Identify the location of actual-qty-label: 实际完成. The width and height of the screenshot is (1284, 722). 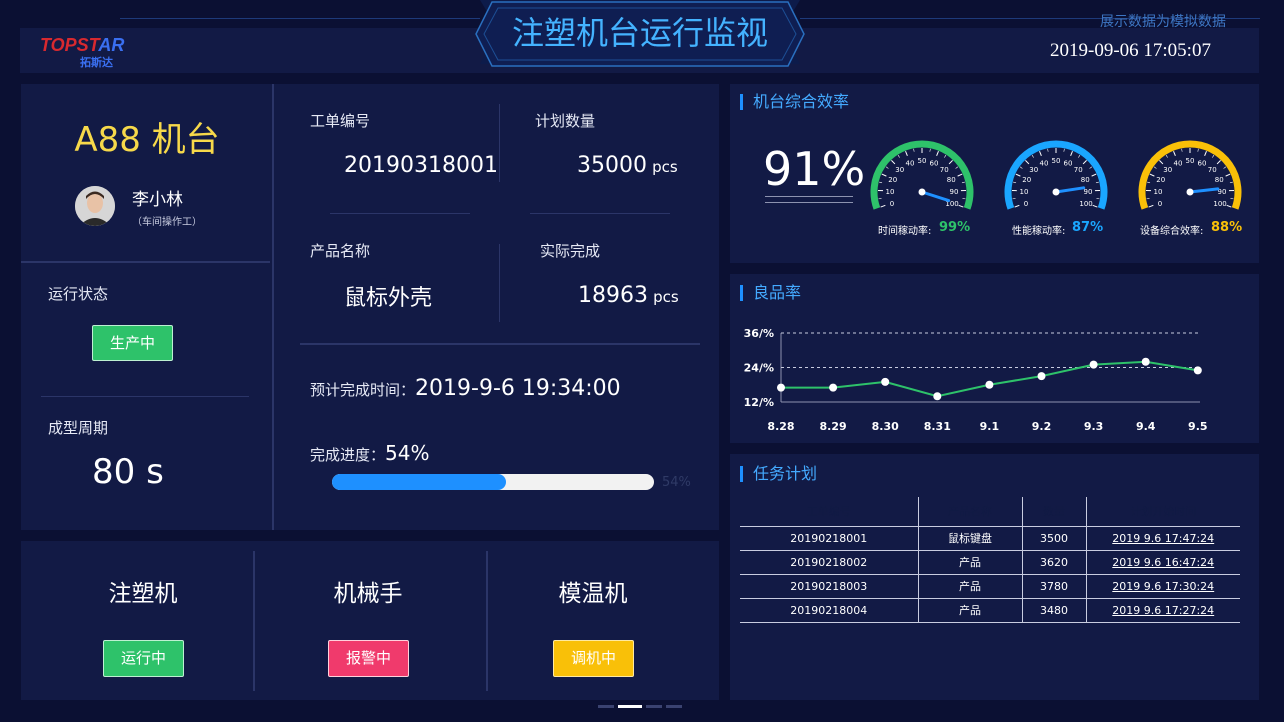
(570, 251).